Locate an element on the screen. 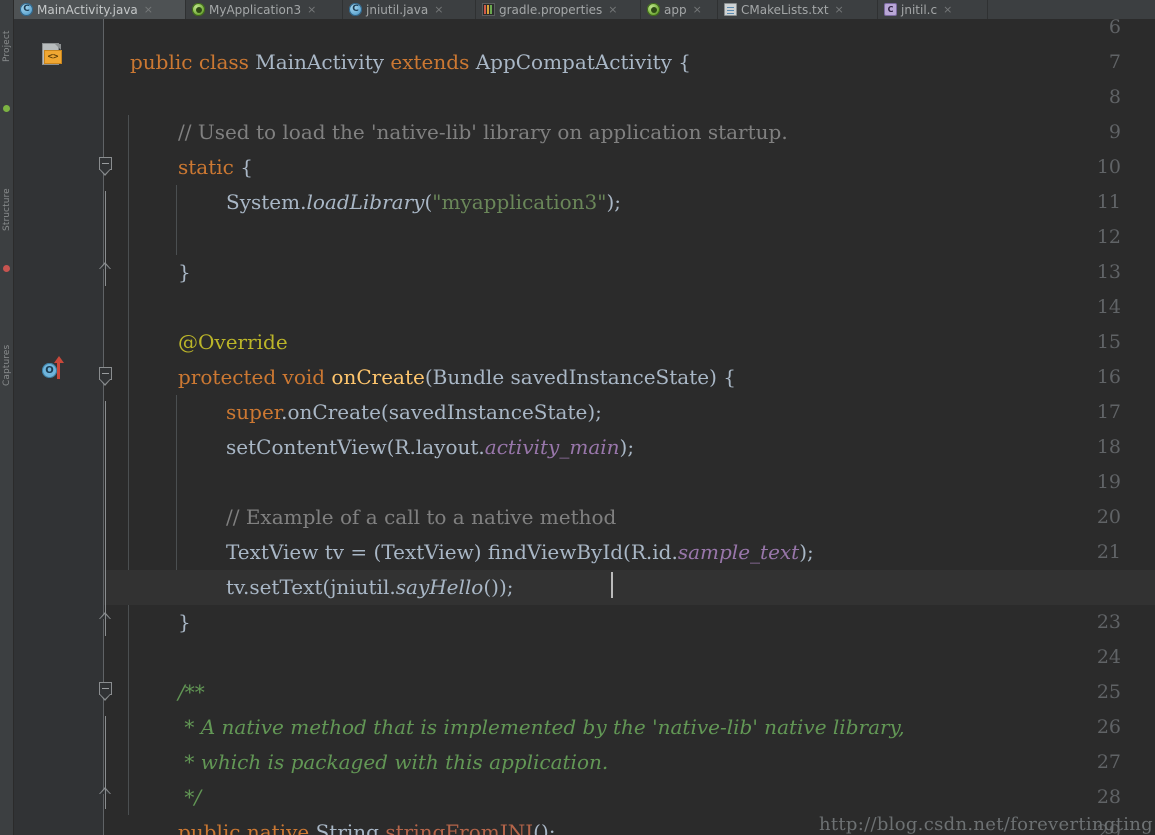 Image resolution: width=1155 pixels, height=835 pixels. code-token: activity_main is located at coordinates (552, 447).